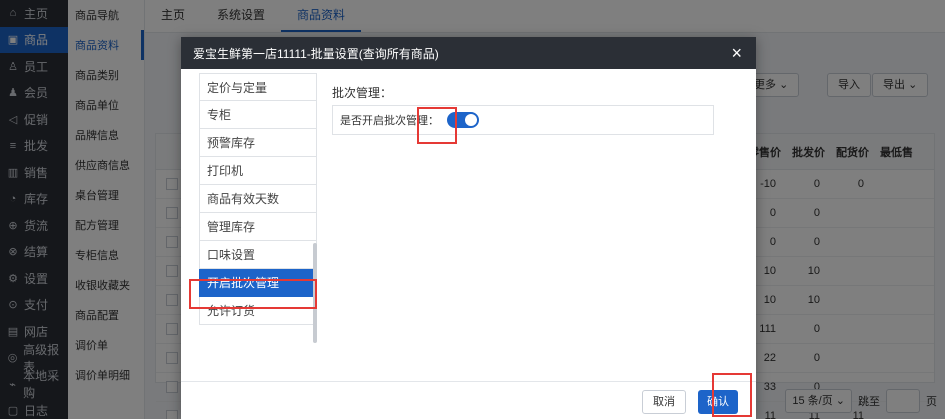 This screenshot has height=419, width=945. Describe the element at coordinates (732, 395) in the screenshot. I see `highlight-box-confirm` at that location.